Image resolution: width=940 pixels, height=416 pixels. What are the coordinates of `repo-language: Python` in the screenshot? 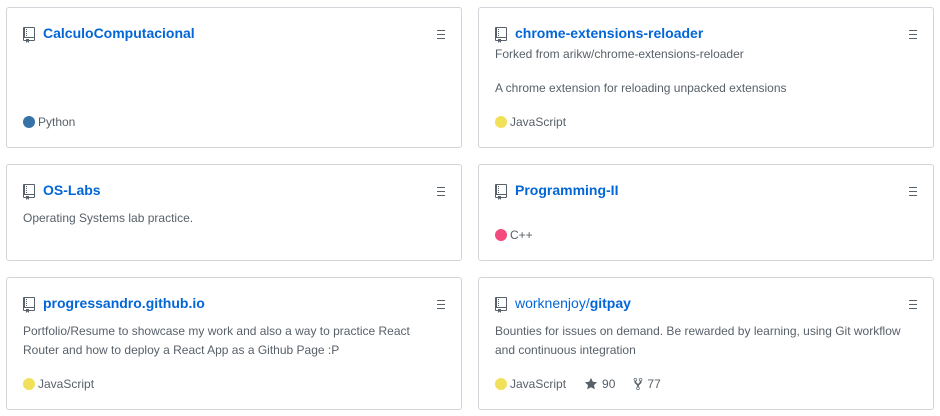 It's located at (49, 122).